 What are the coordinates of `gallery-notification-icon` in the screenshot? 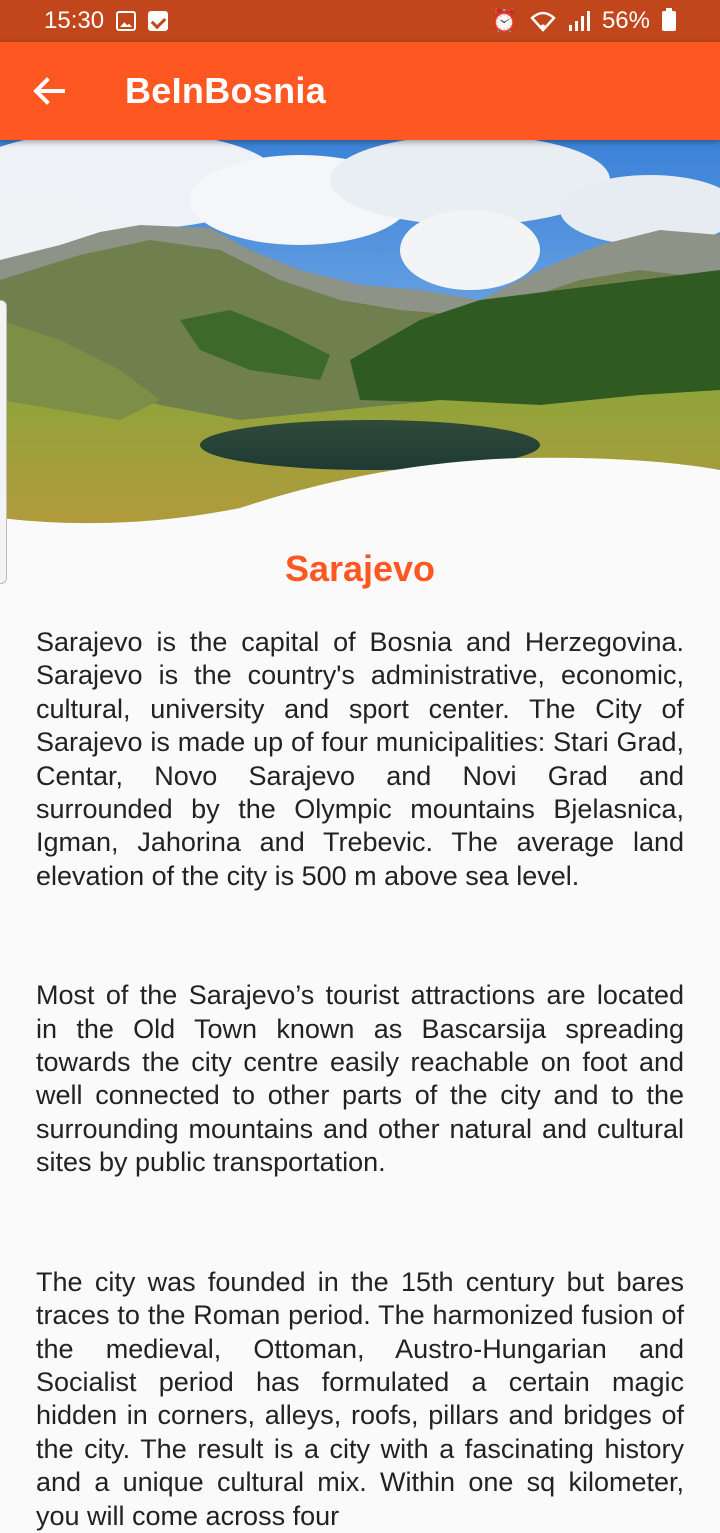 It's located at (126, 21).